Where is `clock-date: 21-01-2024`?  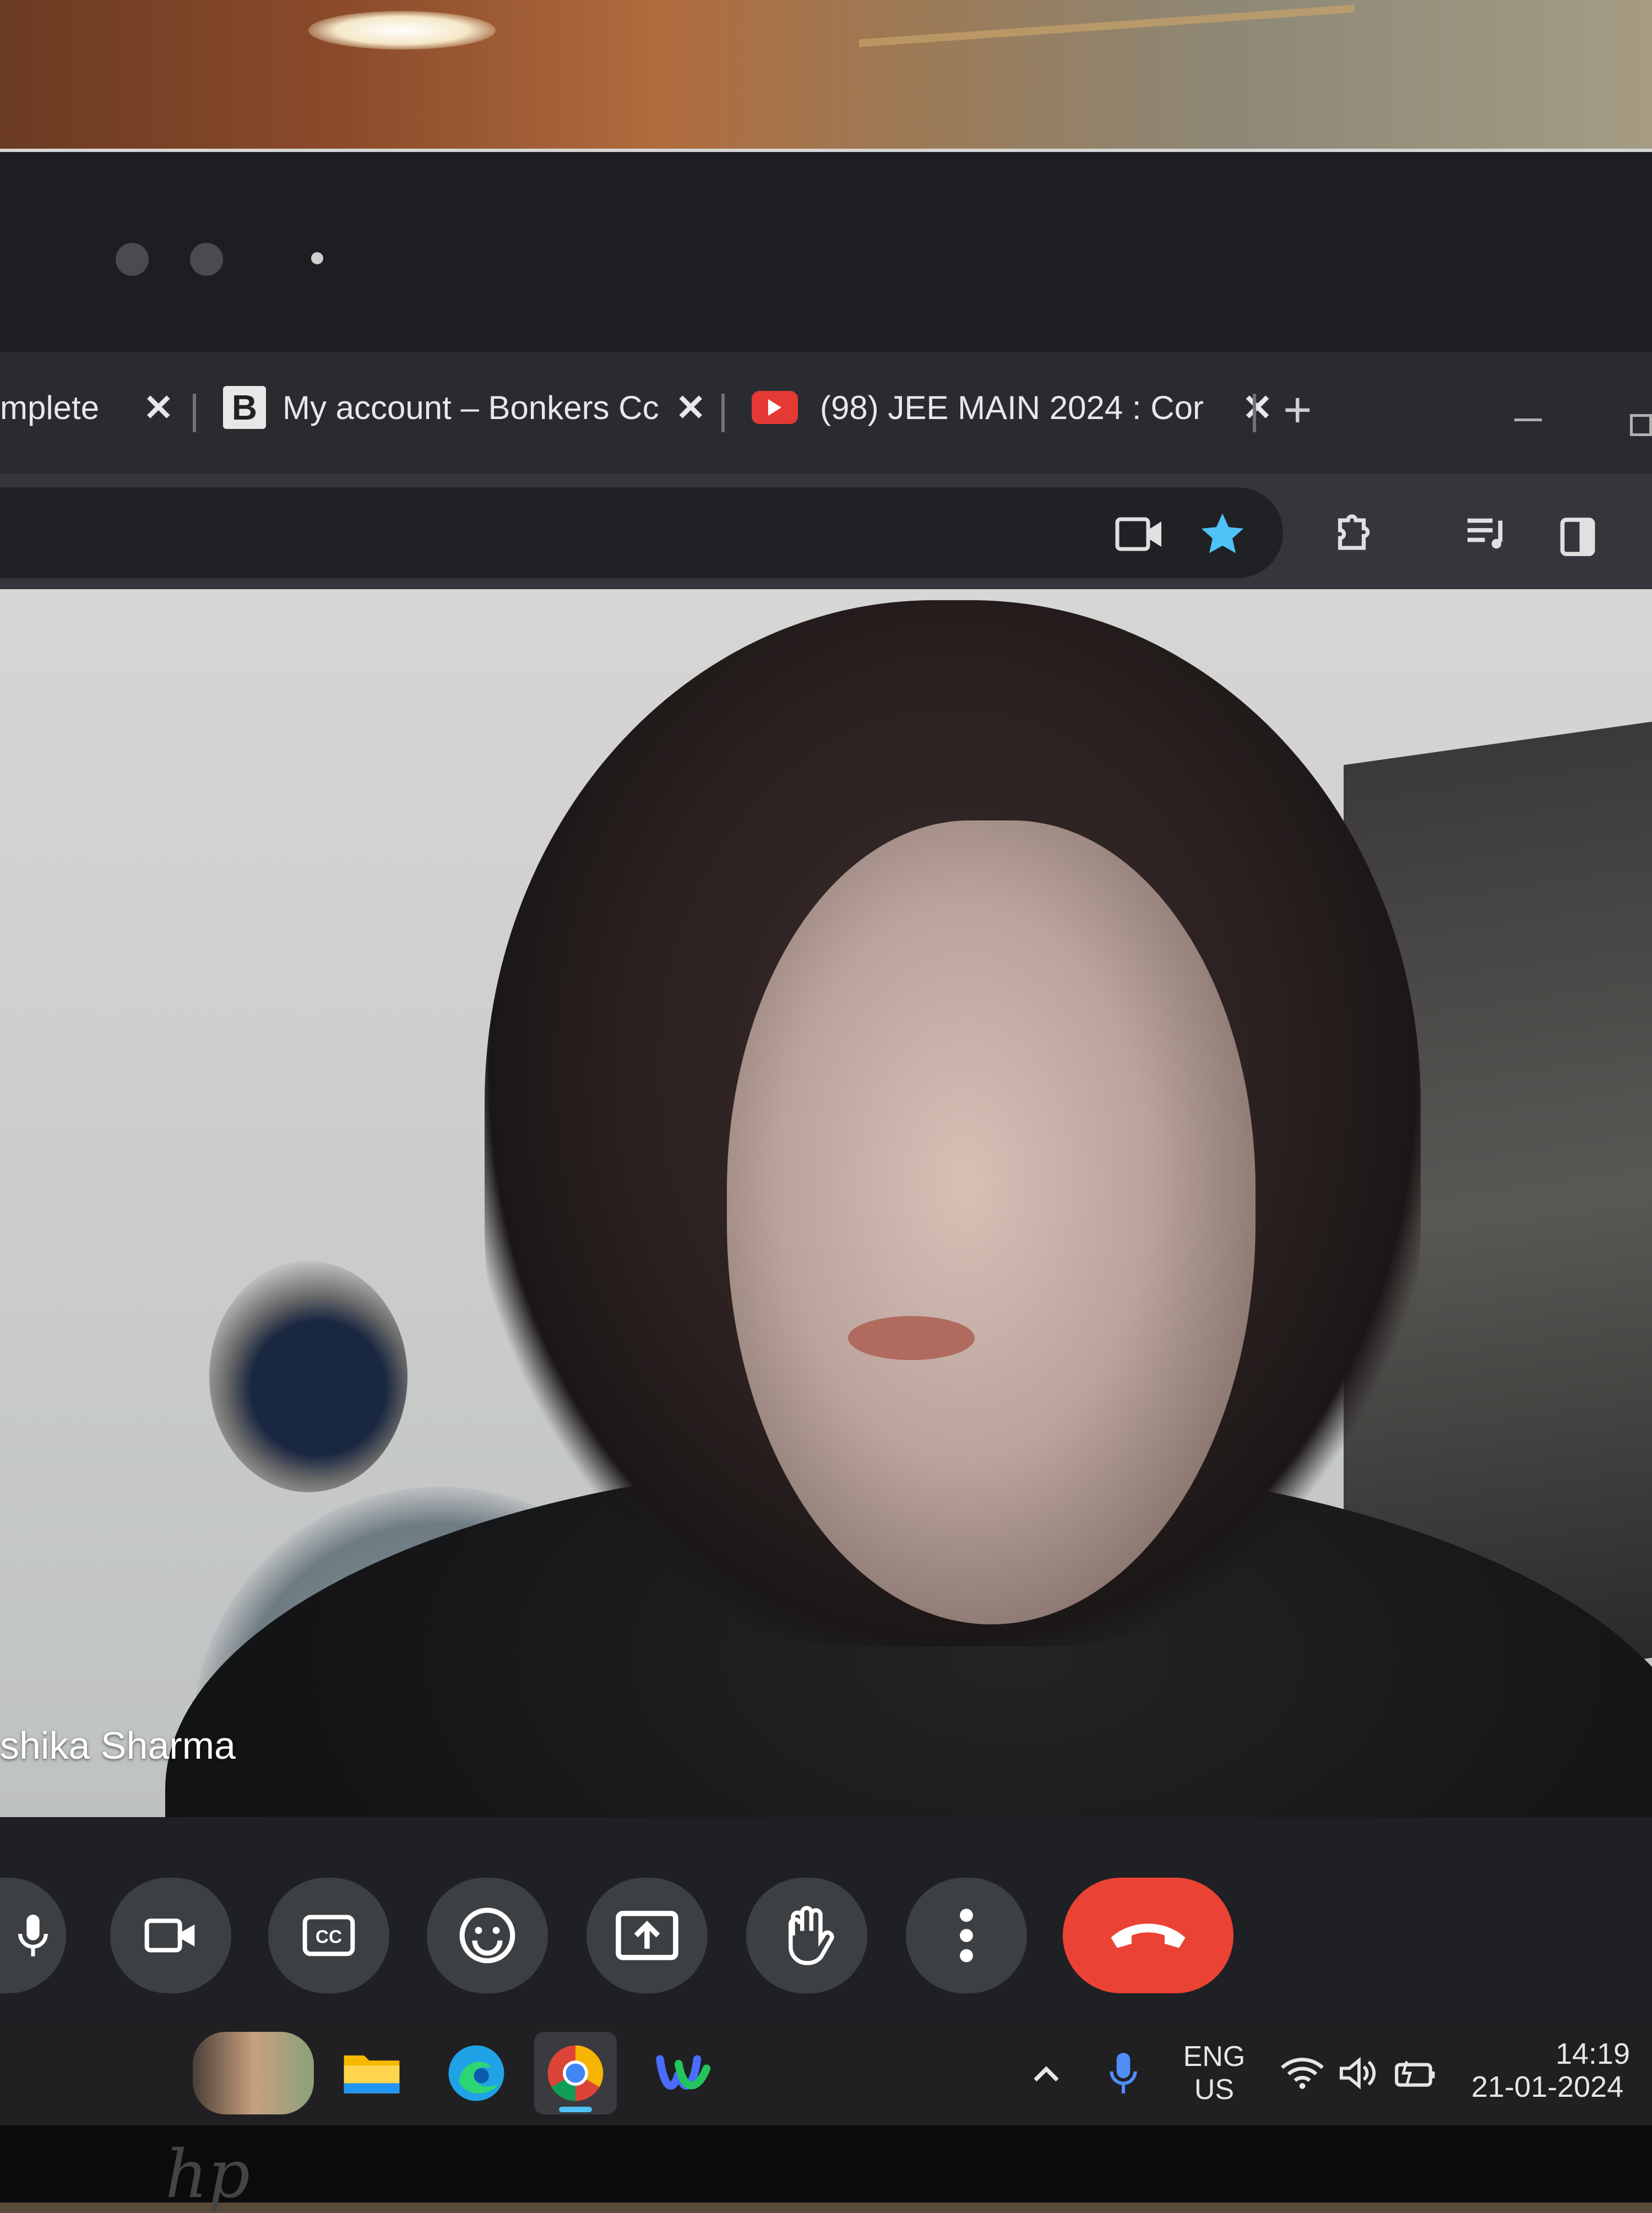
clock-date: 21-01-2024 is located at coordinates (1547, 2086).